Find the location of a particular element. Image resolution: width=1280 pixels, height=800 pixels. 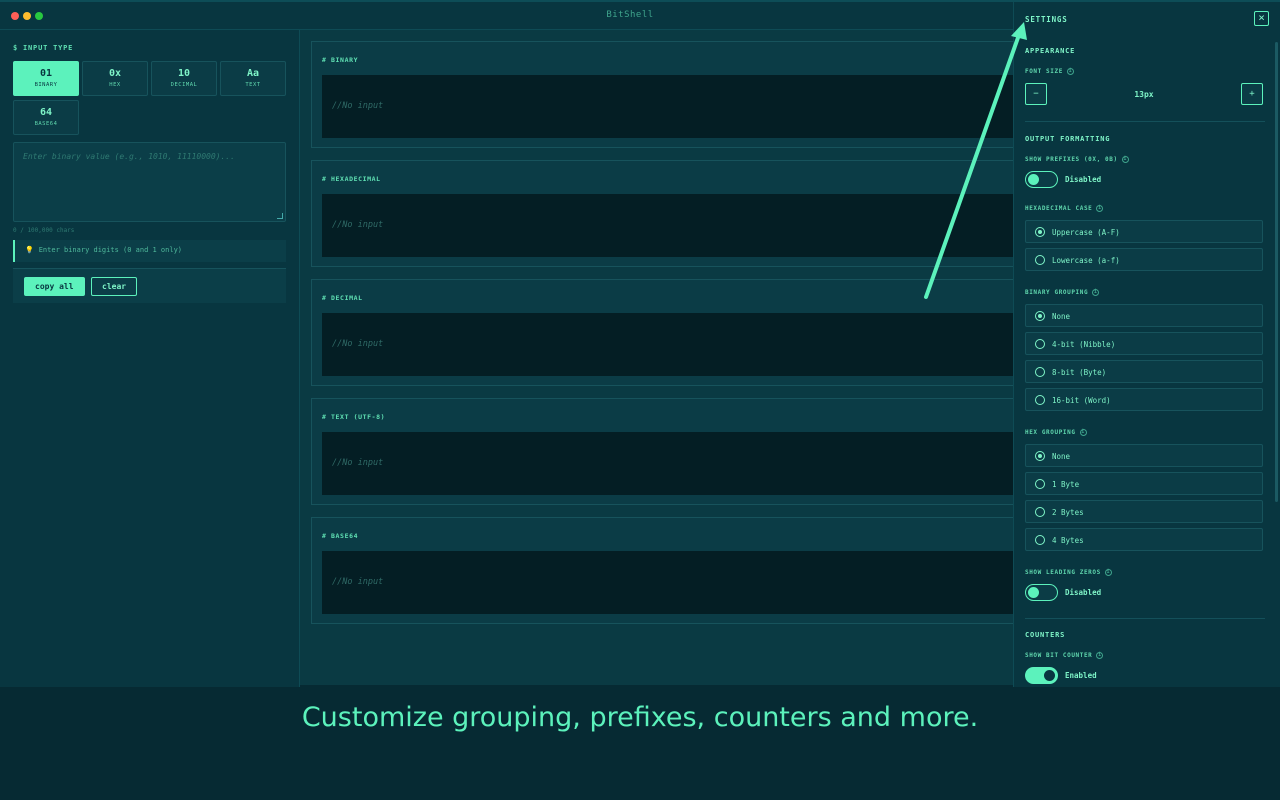

output-hex-value: //No input is located at coordinates (677, 225).